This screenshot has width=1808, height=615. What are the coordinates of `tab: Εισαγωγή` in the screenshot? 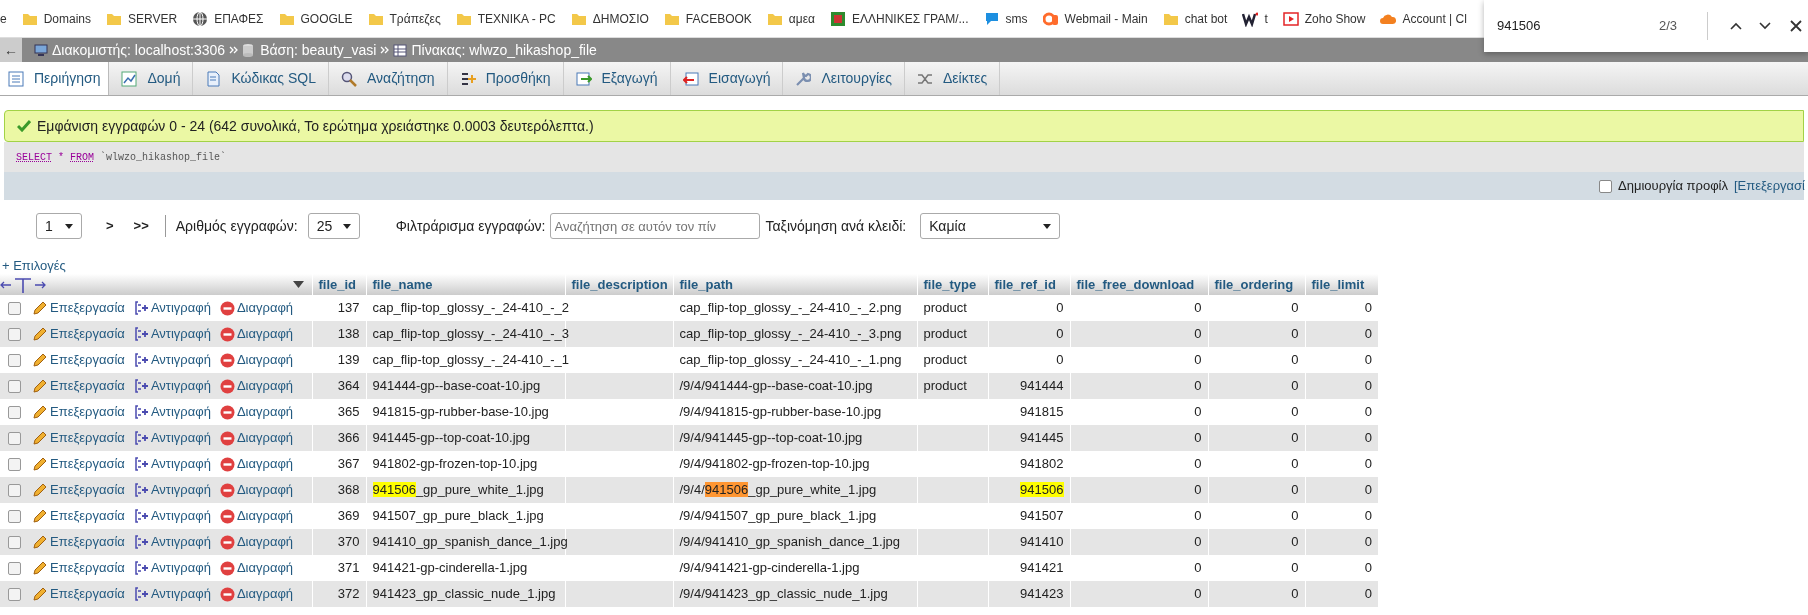 It's located at (727, 78).